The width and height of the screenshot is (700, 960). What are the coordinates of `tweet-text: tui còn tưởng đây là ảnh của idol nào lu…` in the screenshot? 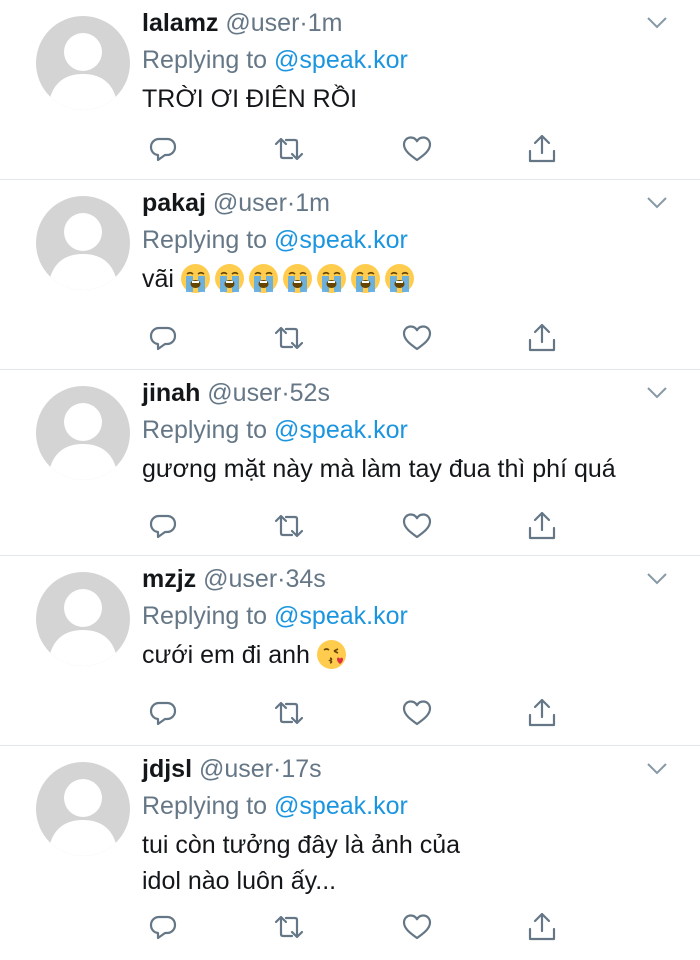 It's located at (301, 863).